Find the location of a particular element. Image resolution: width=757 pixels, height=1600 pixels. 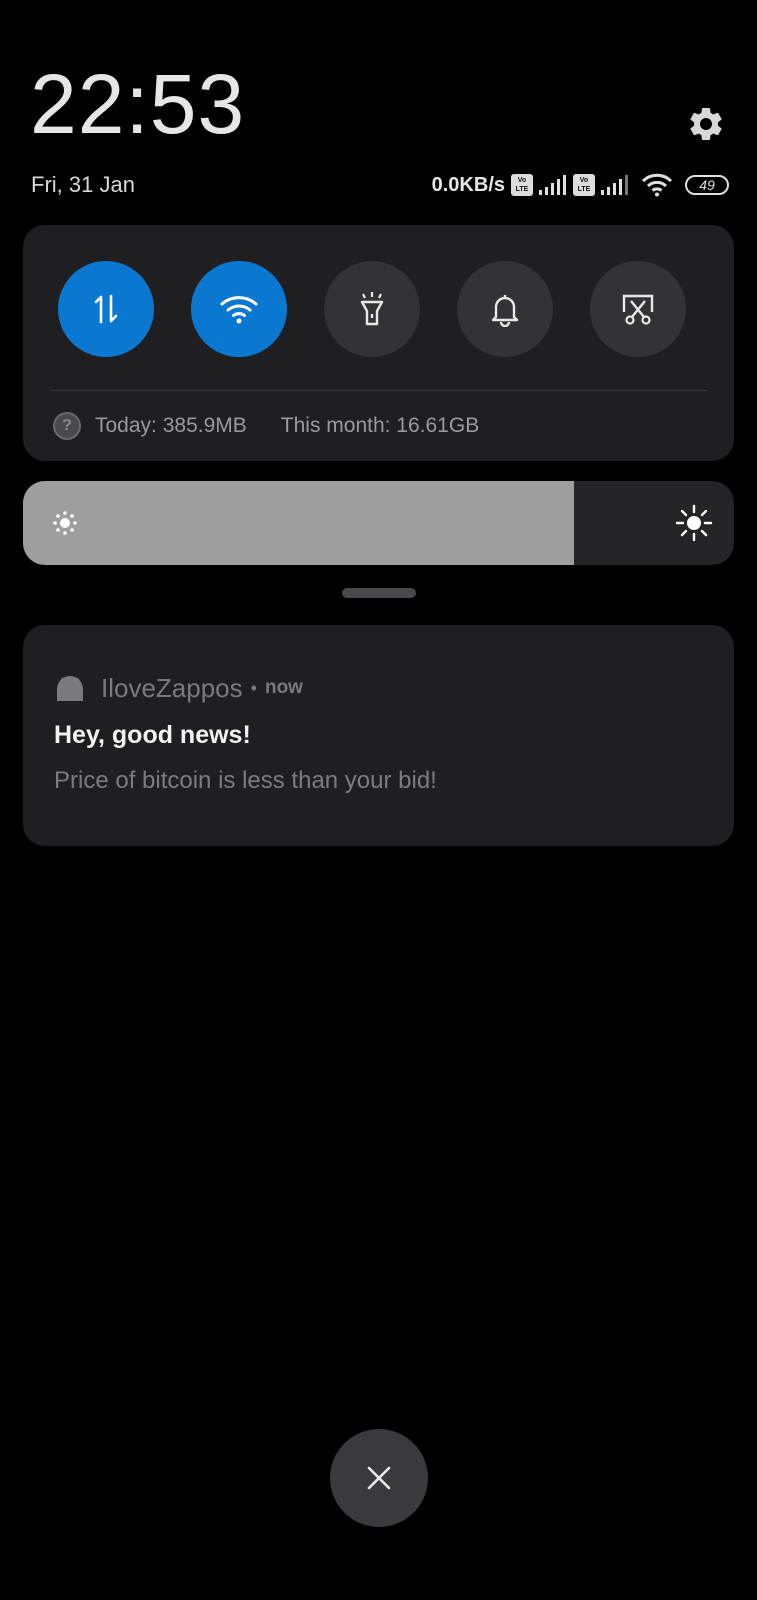

screenshot-icon is located at coordinates (638, 309).